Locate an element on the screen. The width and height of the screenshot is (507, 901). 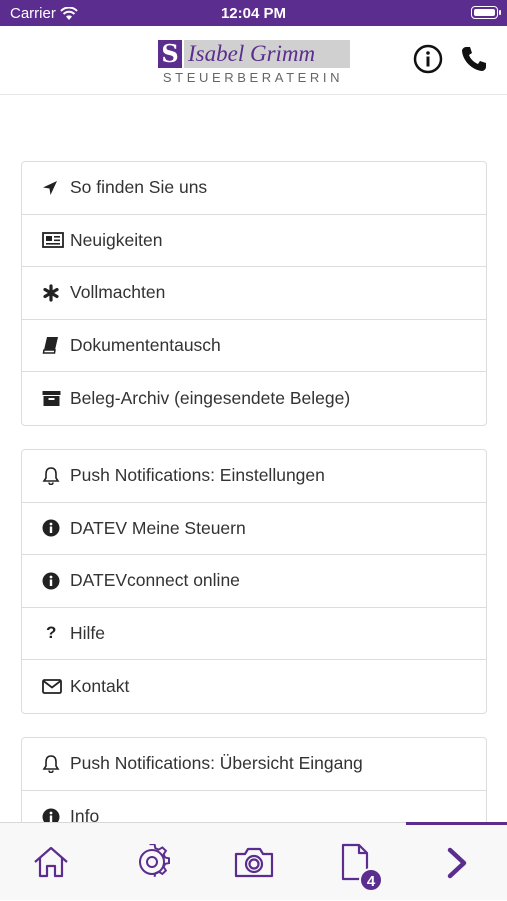
archive-icon is located at coordinates (56, 398).